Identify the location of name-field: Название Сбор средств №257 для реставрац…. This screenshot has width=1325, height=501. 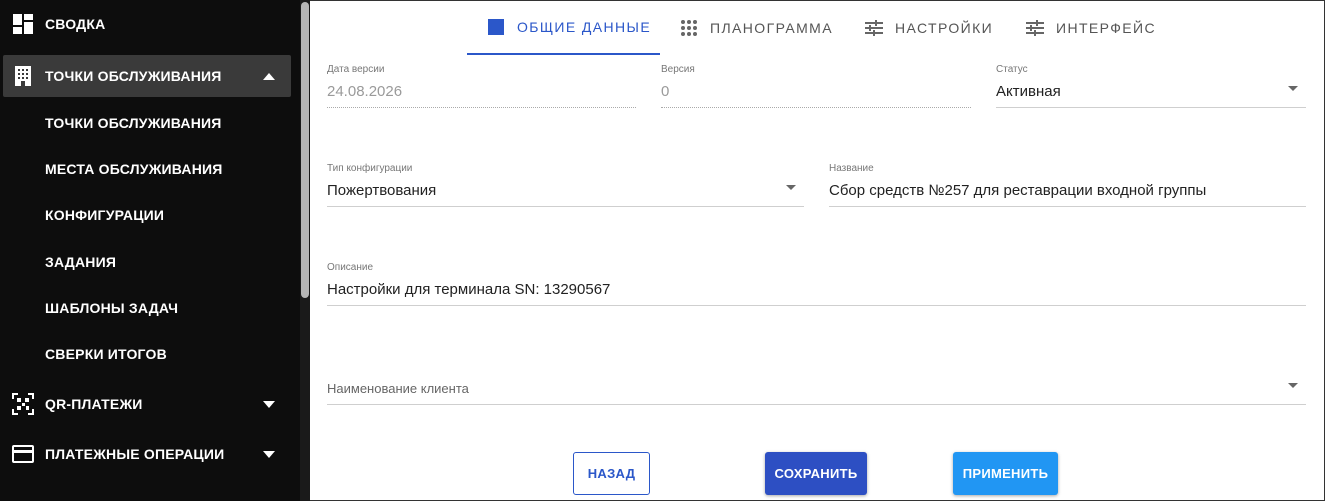
(1067, 185).